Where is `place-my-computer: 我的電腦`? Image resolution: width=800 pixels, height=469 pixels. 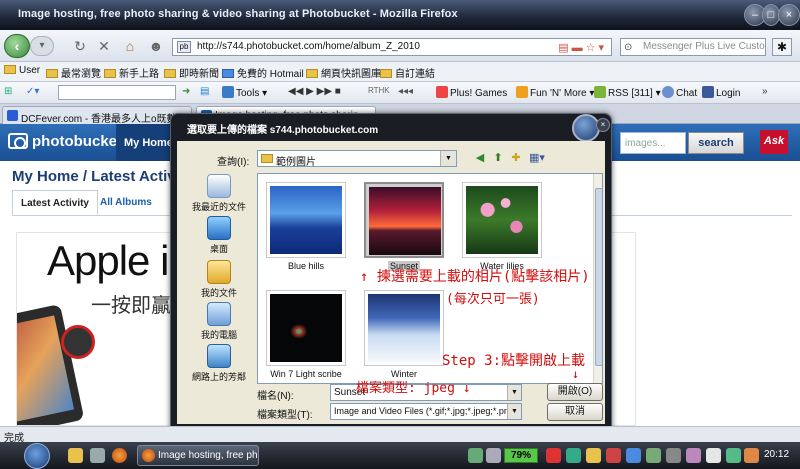 place-my-computer: 我的電腦 is located at coordinates (219, 321).